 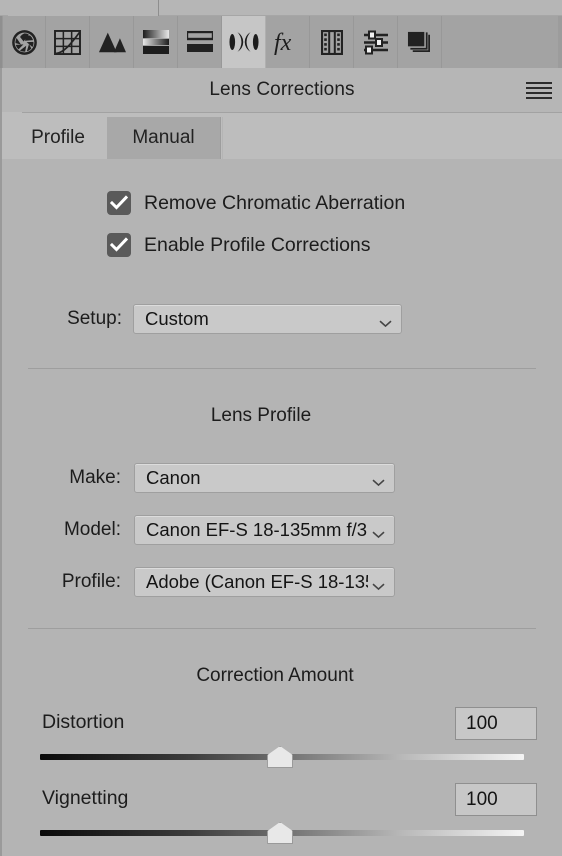 I want to click on tab-manual-label: Manual, so click(x=163, y=137).